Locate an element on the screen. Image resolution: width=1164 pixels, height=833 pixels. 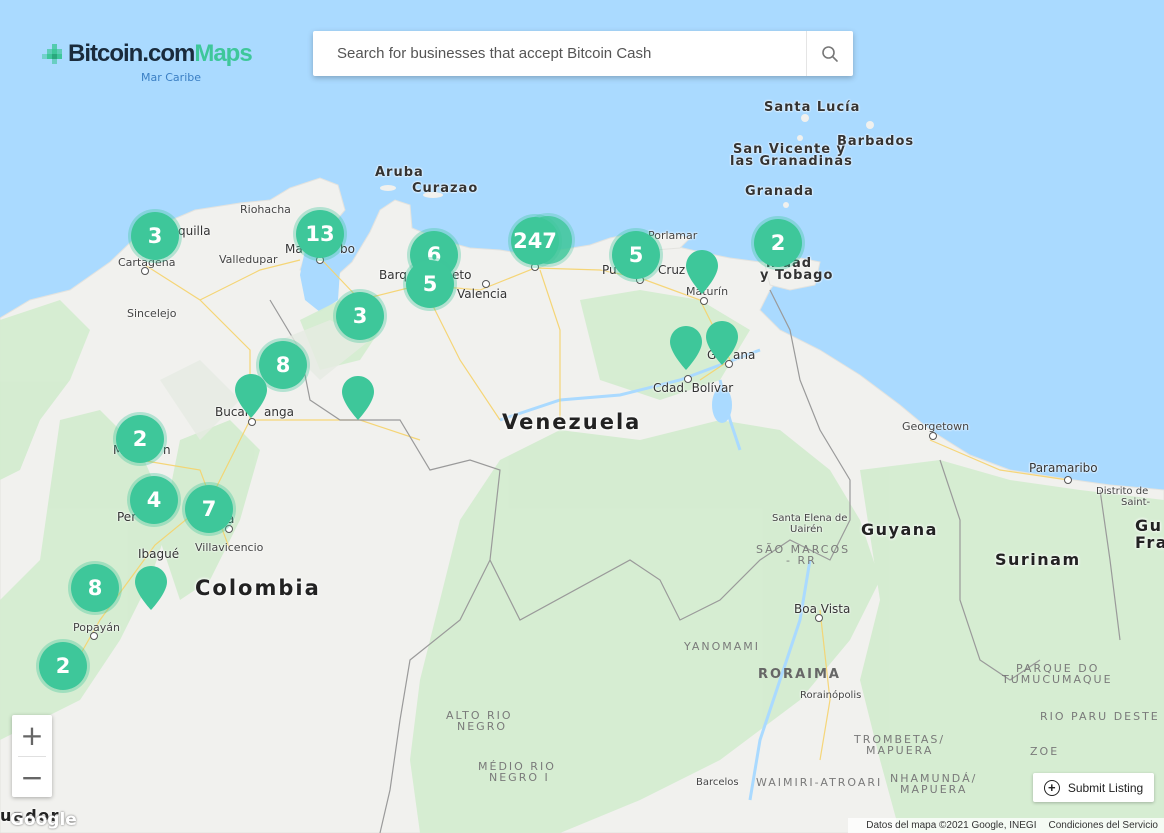
terms-link: Condiciones del Servicio is located at coordinates (1103, 825).